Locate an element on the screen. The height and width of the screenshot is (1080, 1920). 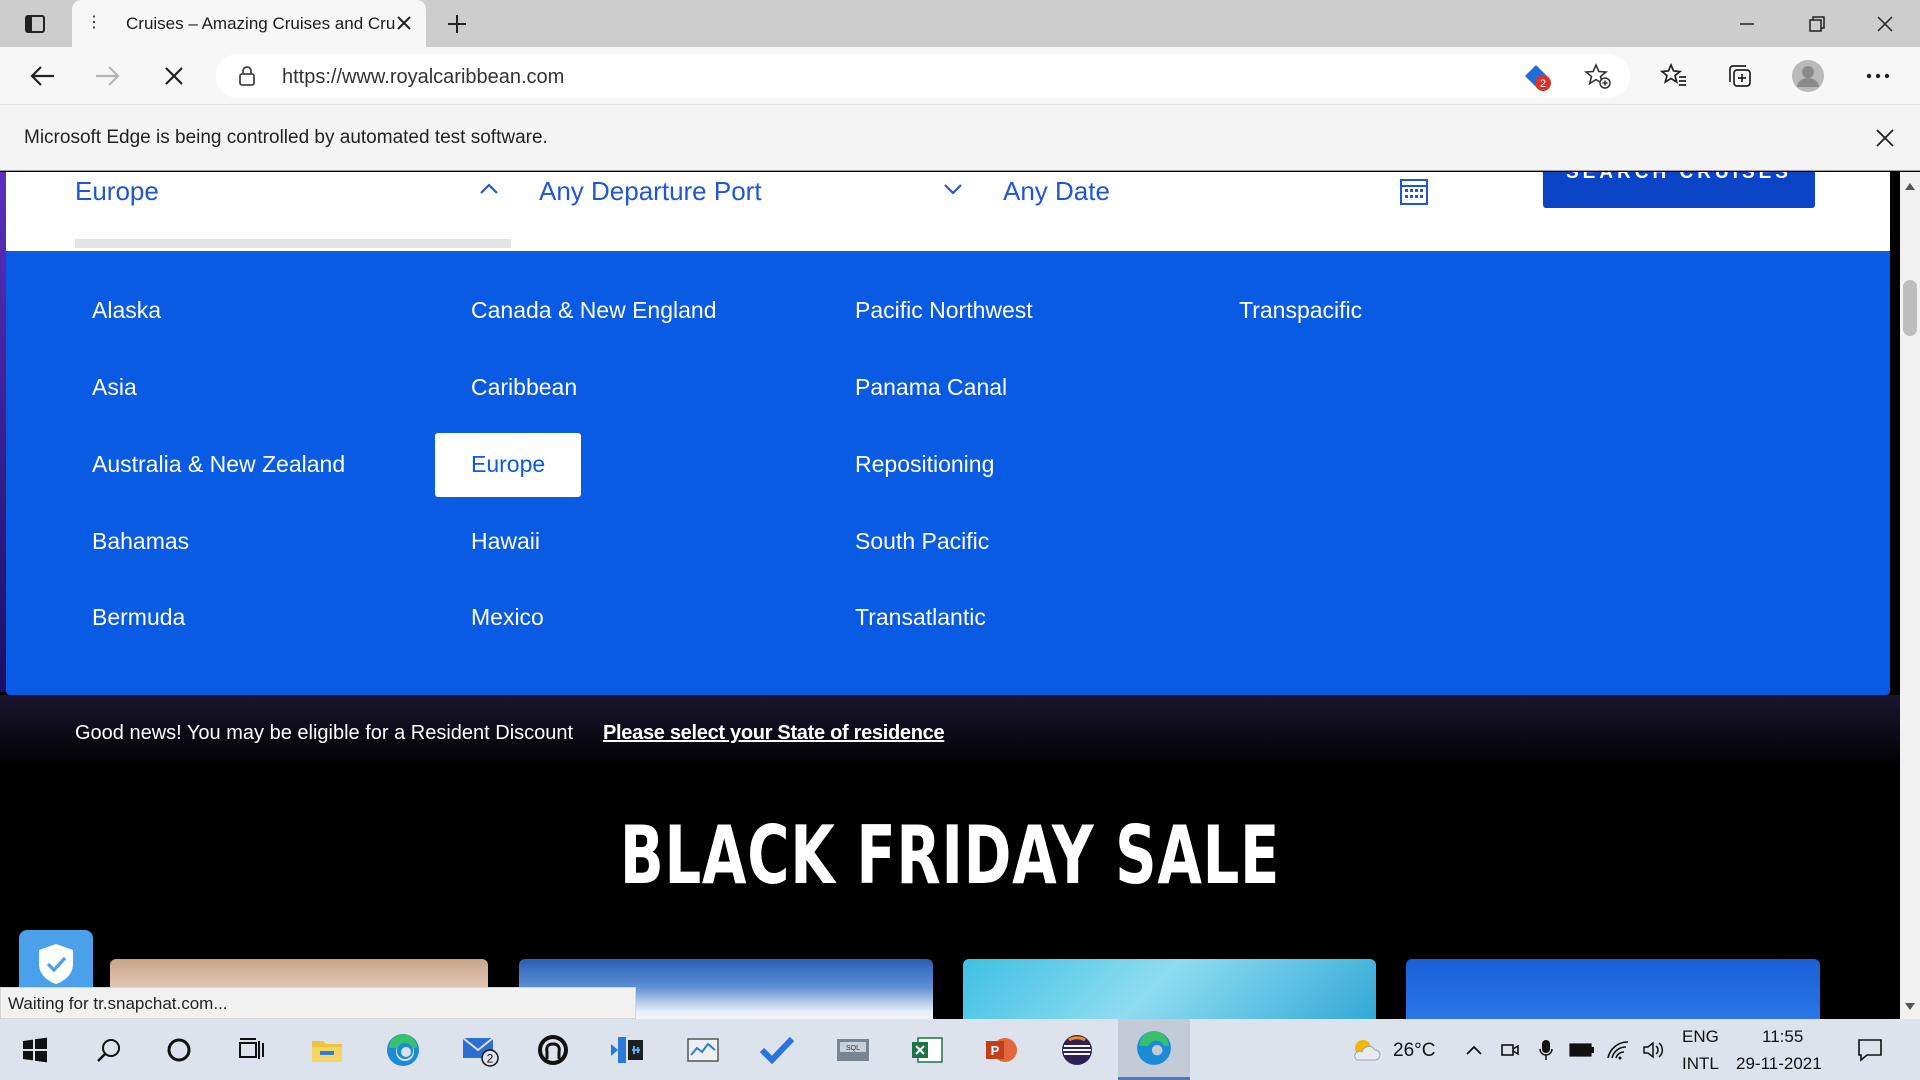
active-tab: ⋮ Cruises – Amazing Cruises and Cruise is located at coordinates (249, 23).